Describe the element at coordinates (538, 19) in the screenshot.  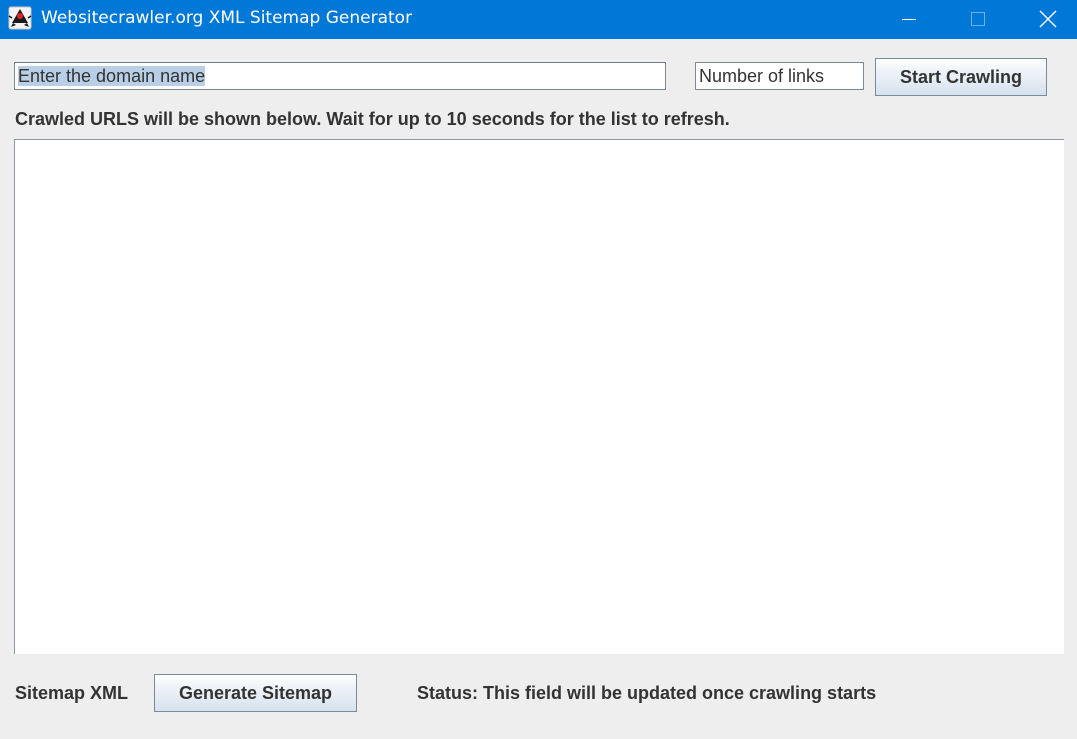
I see `title-bar: Websitecrawler.org XML Sitemap Generator` at that location.